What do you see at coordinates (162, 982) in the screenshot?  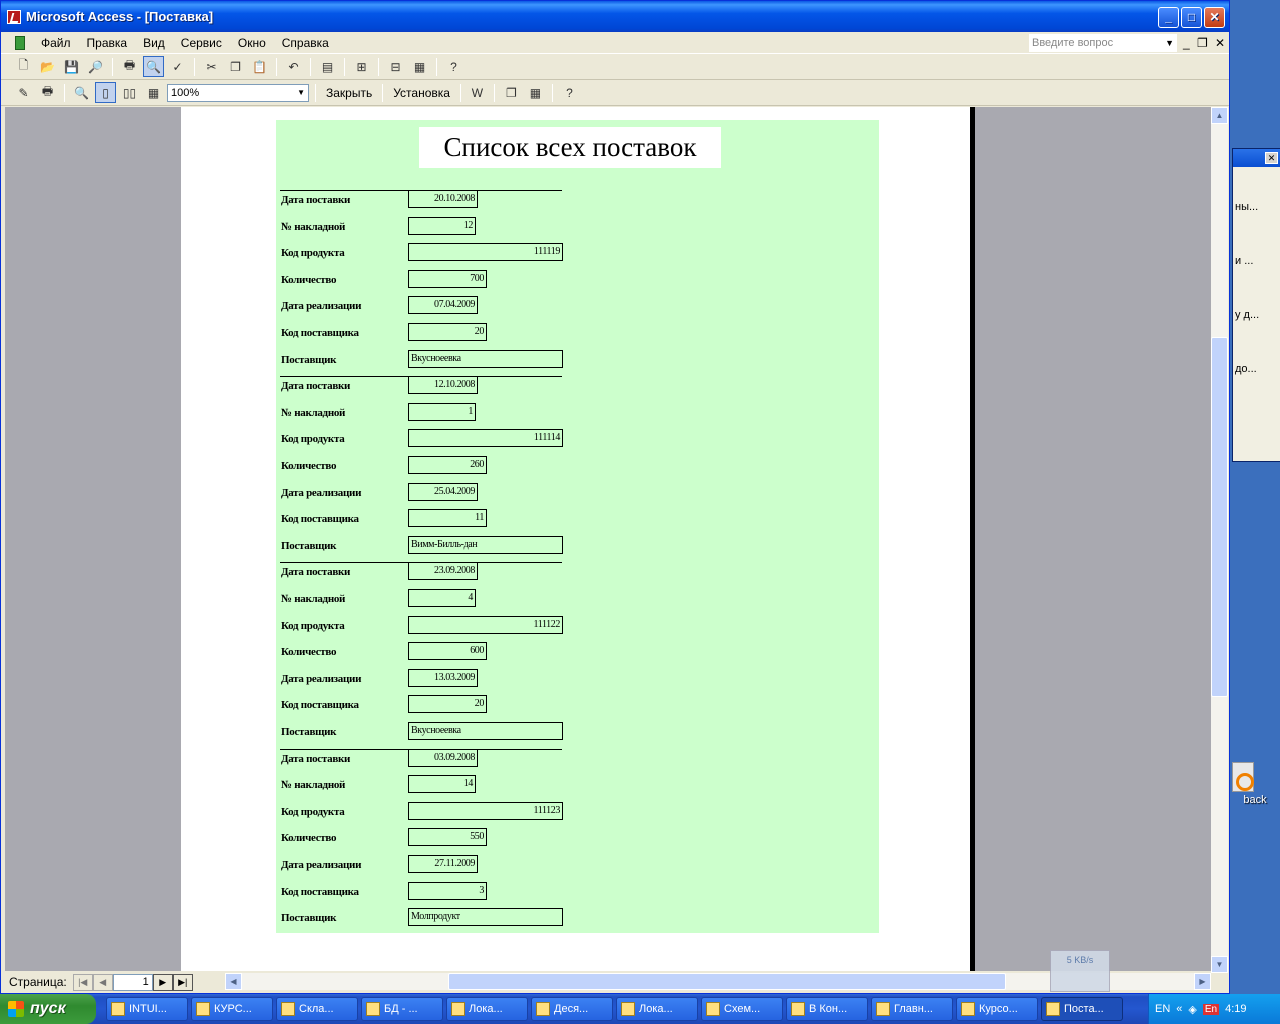 I see `next-page-button: ▶` at bounding box center [162, 982].